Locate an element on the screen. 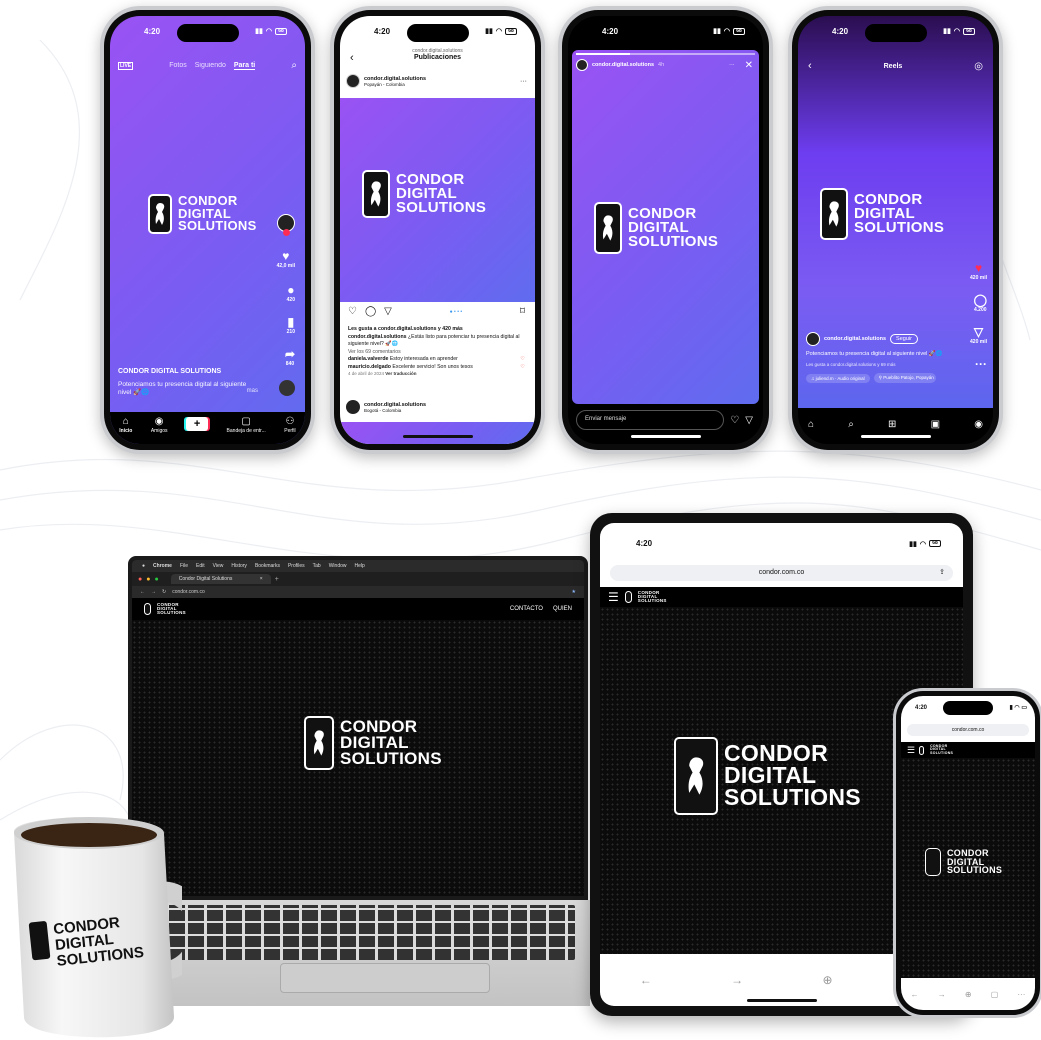  profile-avatar is located at coordinates (286, 225).